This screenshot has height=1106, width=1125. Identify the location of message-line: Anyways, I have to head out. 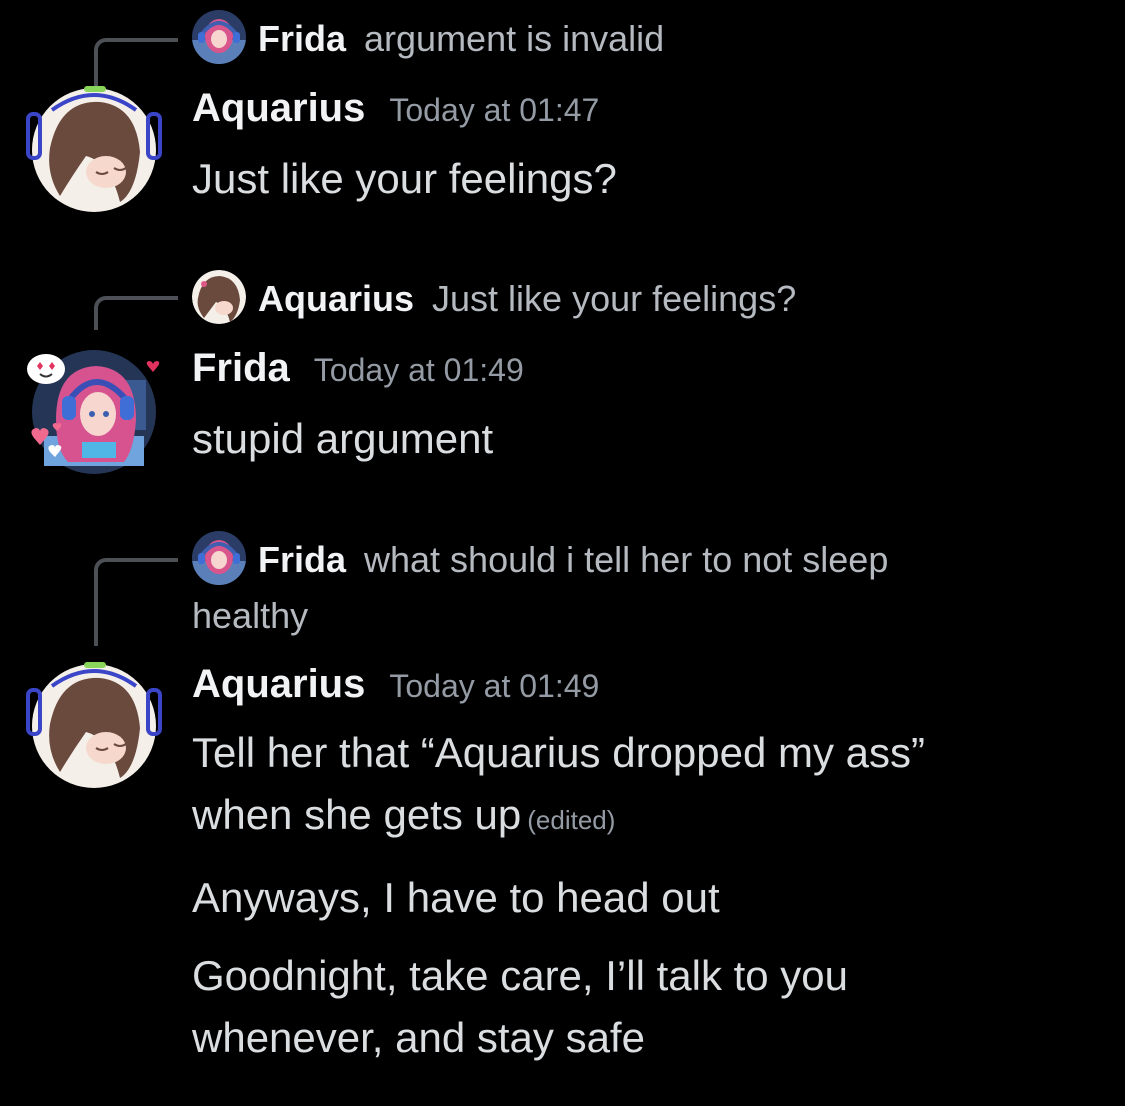
(456, 897).